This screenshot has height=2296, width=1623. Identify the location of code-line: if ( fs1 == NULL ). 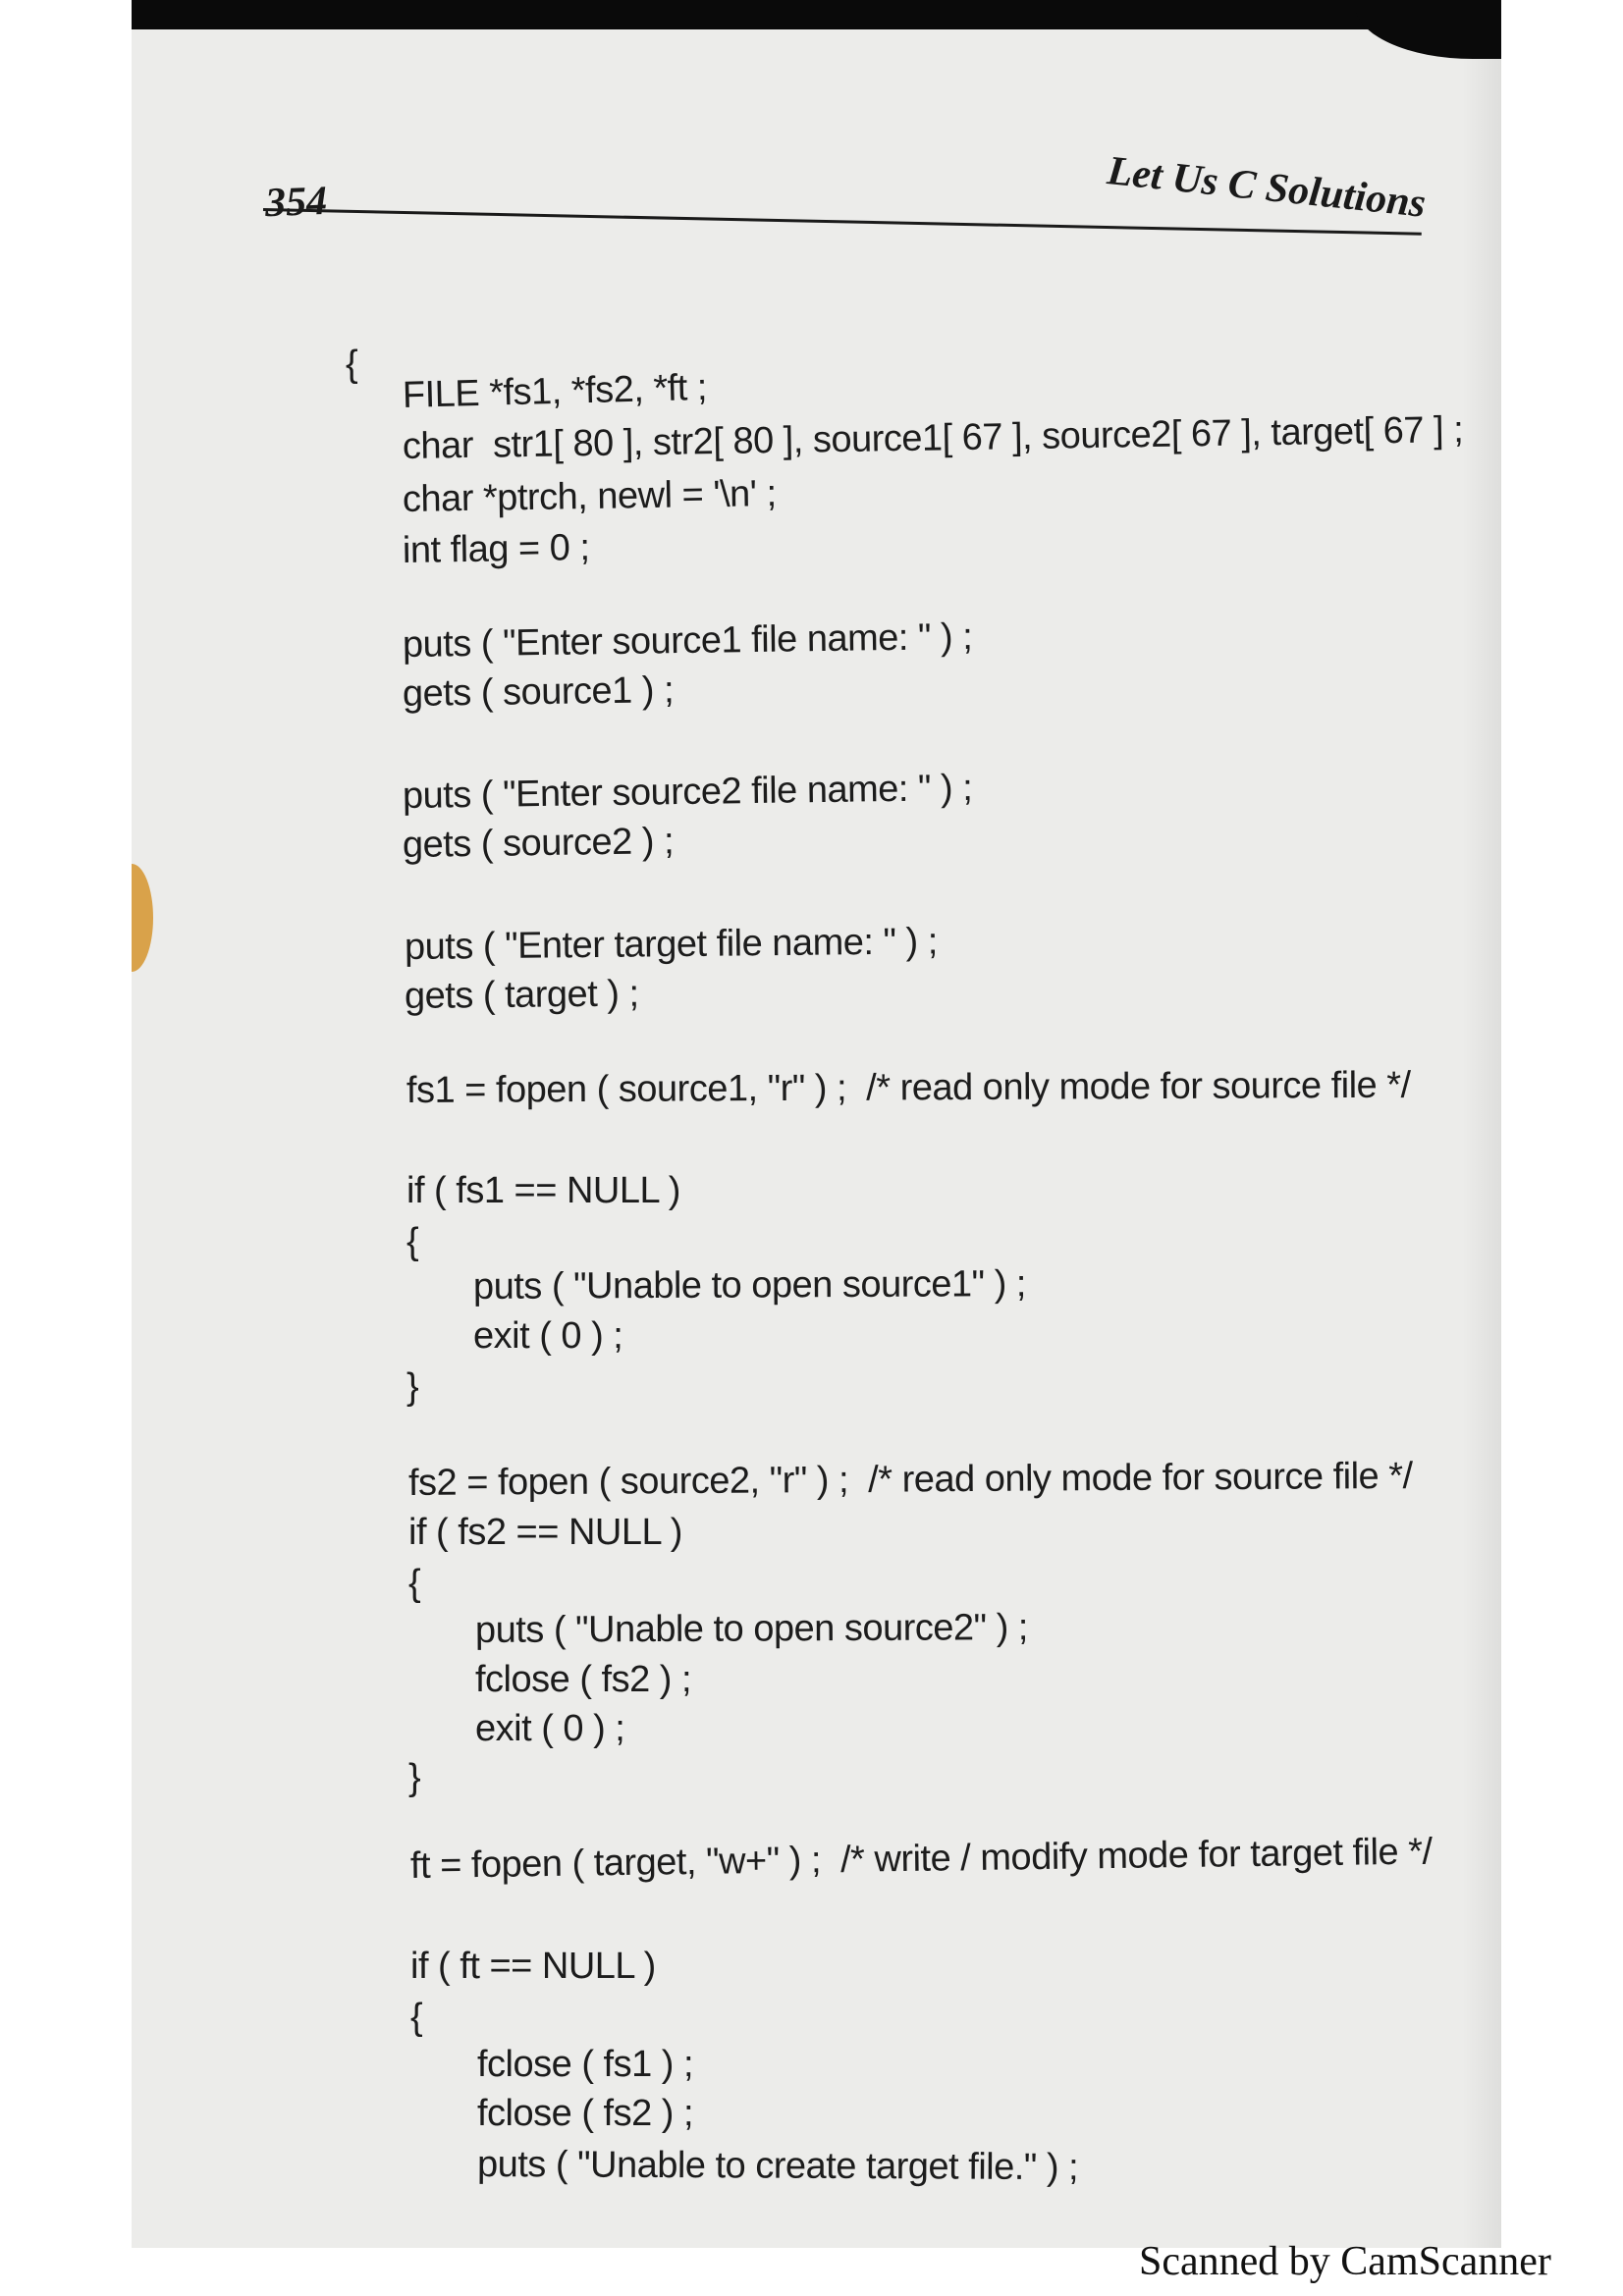
(543, 1190).